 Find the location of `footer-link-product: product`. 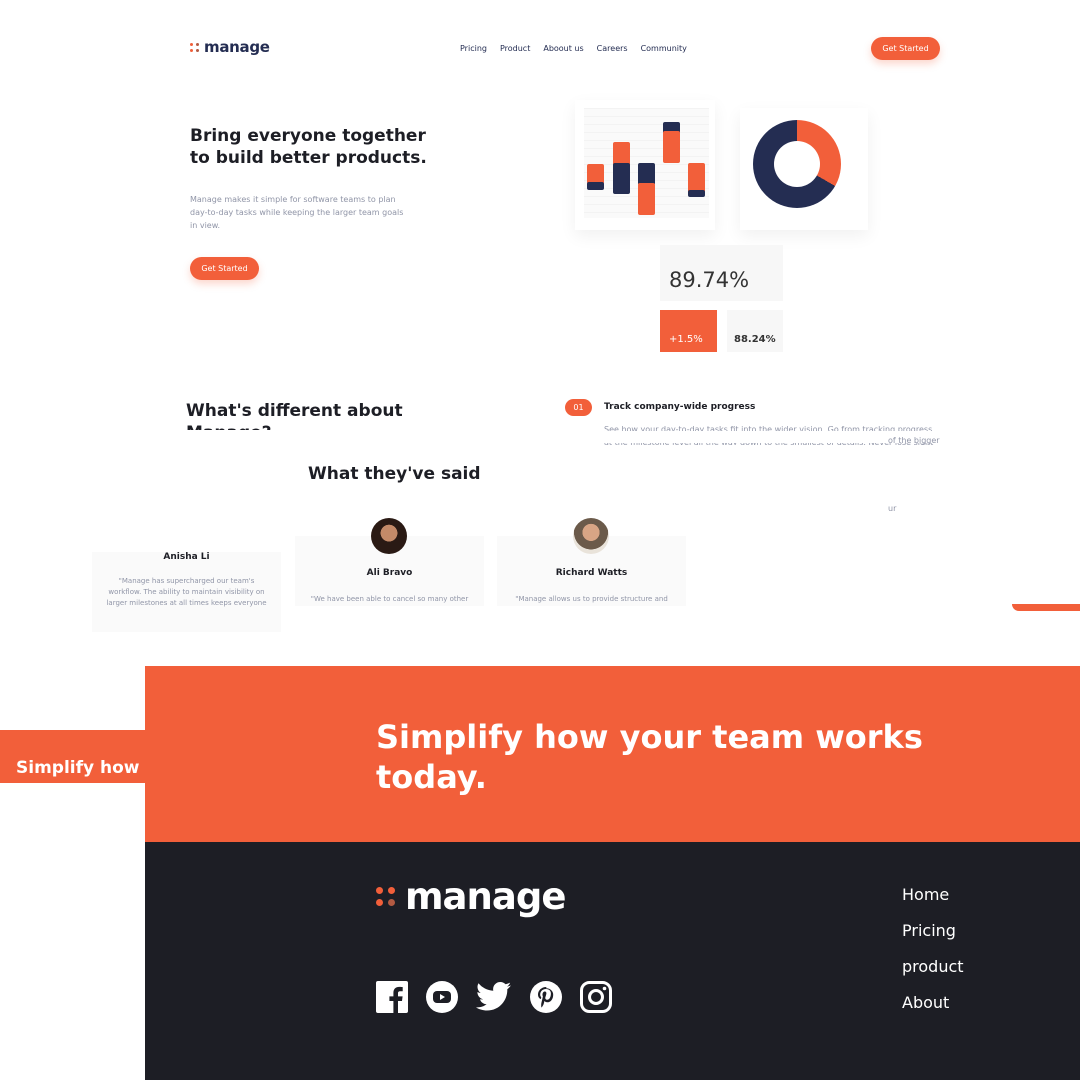

footer-link-product: product is located at coordinates (933, 966).